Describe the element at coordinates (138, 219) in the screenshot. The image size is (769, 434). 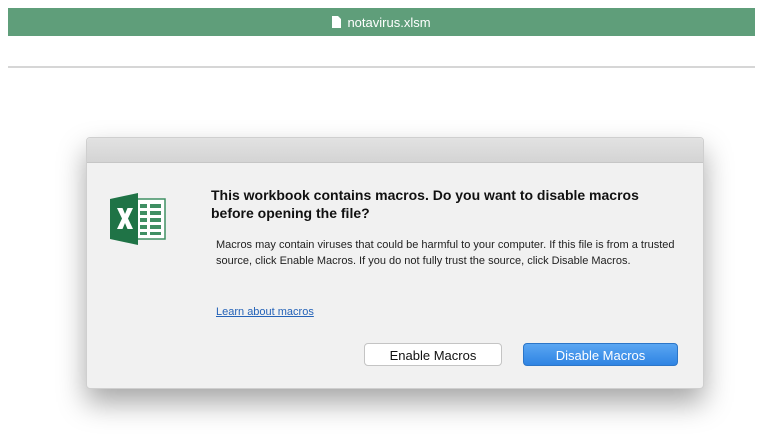
I see `excel-icon` at that location.